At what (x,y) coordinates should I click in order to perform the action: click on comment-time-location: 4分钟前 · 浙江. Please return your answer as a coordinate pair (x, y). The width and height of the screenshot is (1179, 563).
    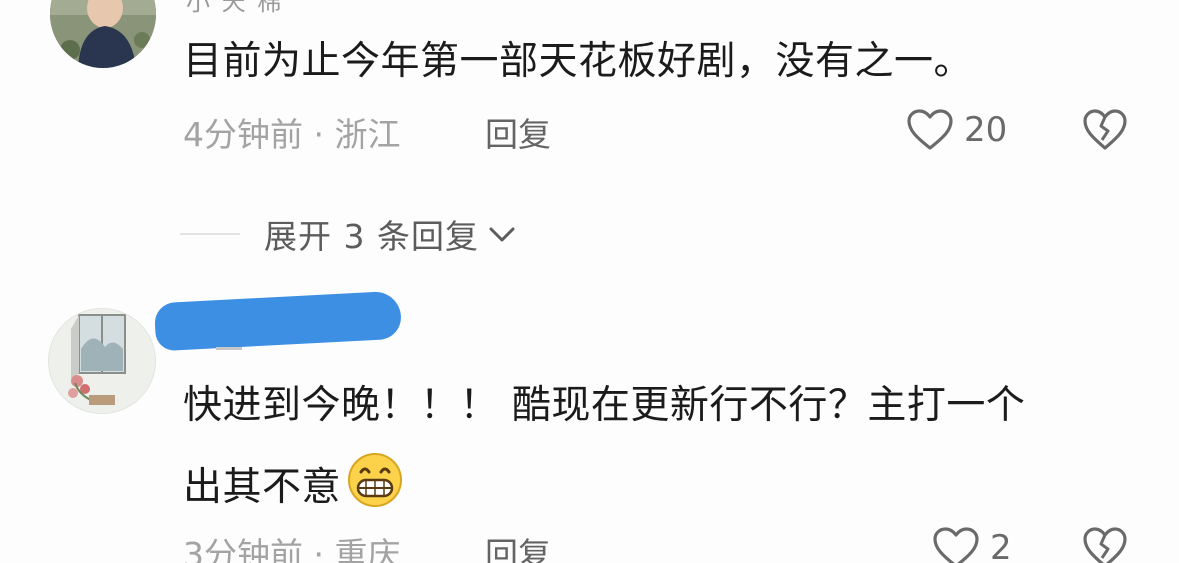
    Looking at the image, I should click on (292, 134).